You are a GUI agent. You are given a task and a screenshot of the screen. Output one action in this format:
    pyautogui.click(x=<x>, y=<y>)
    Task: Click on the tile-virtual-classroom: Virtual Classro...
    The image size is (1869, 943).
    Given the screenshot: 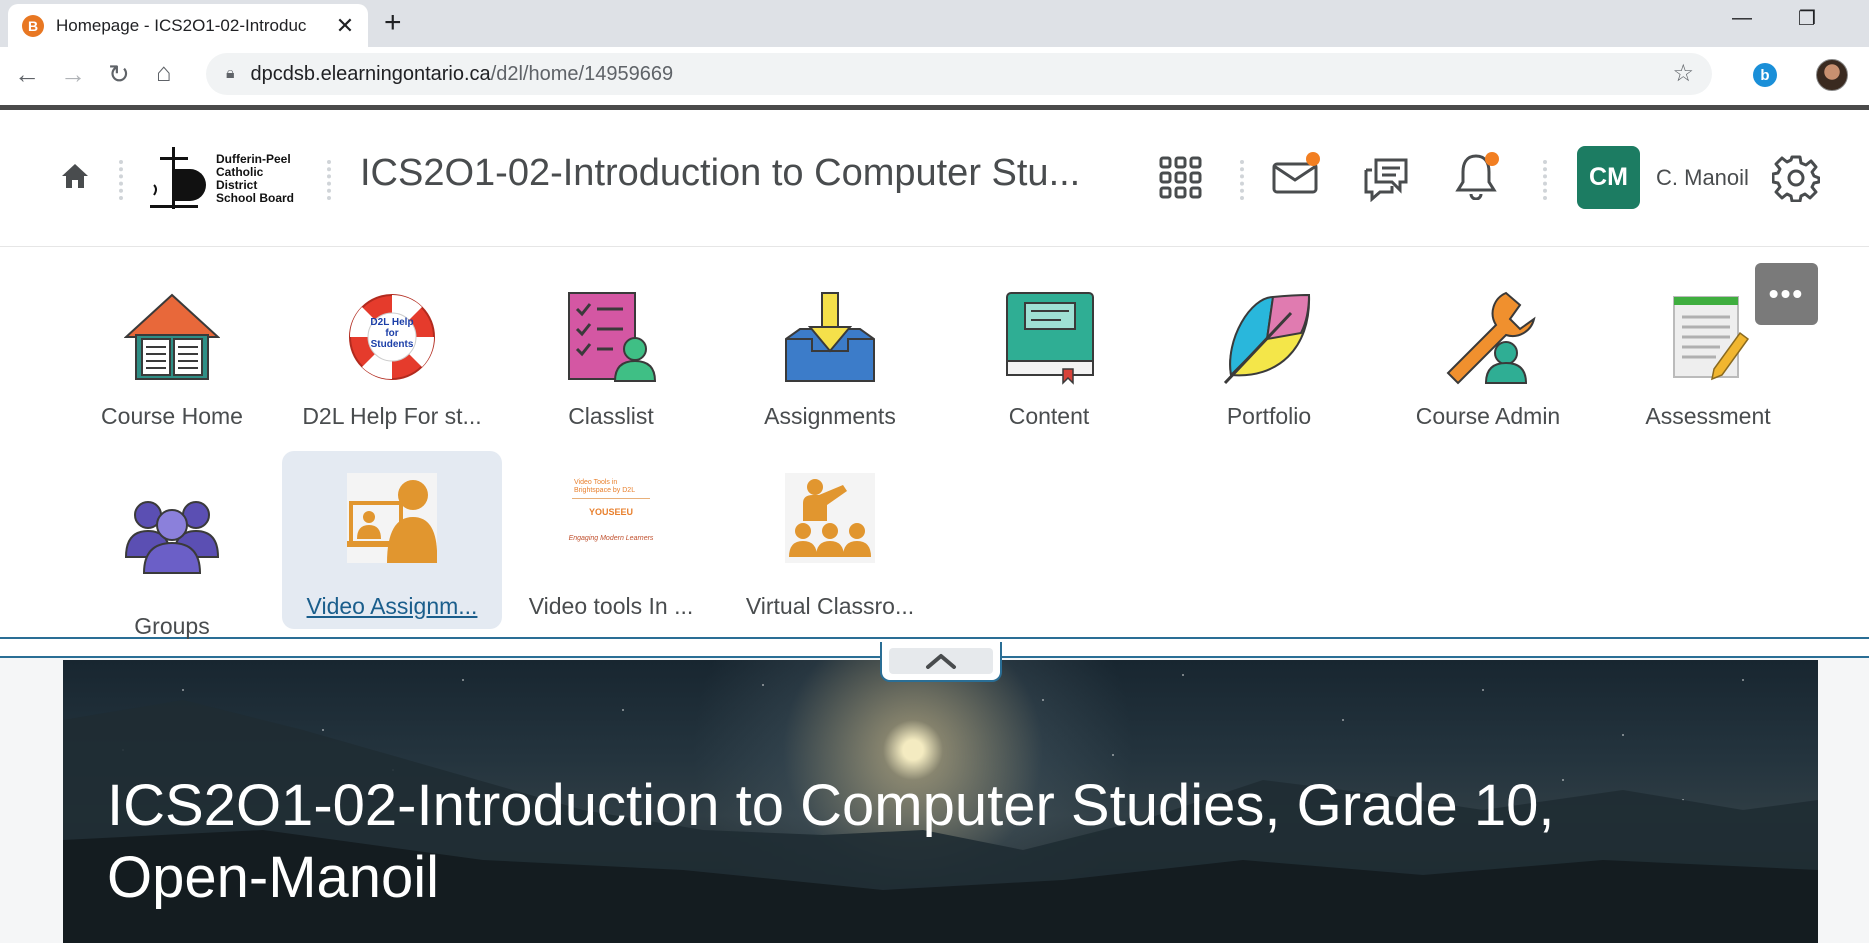 What is the action you would take?
    pyautogui.click(x=830, y=540)
    